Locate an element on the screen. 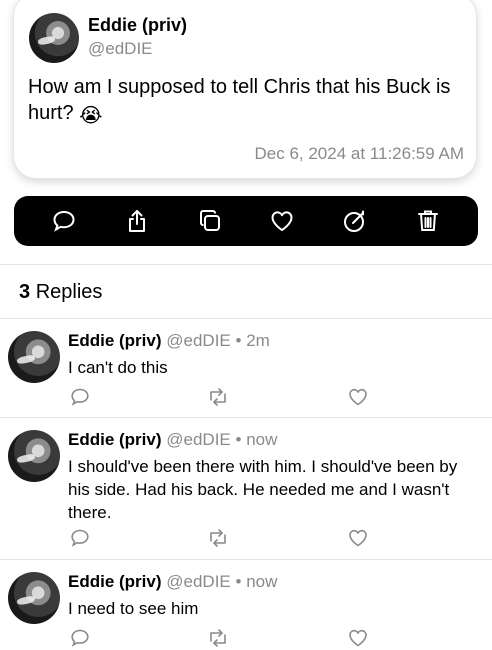 The height and width of the screenshot is (650, 492). reply-meta: Eddie (priv) @edDIE • 2m is located at coordinates (169, 341).